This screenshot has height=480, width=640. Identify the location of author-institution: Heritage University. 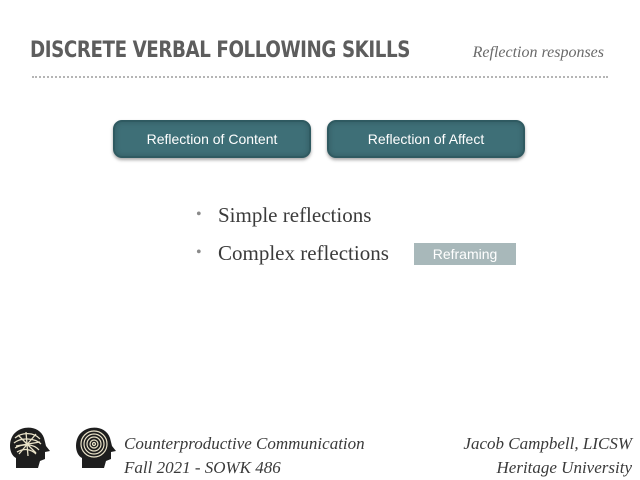
(564, 467).